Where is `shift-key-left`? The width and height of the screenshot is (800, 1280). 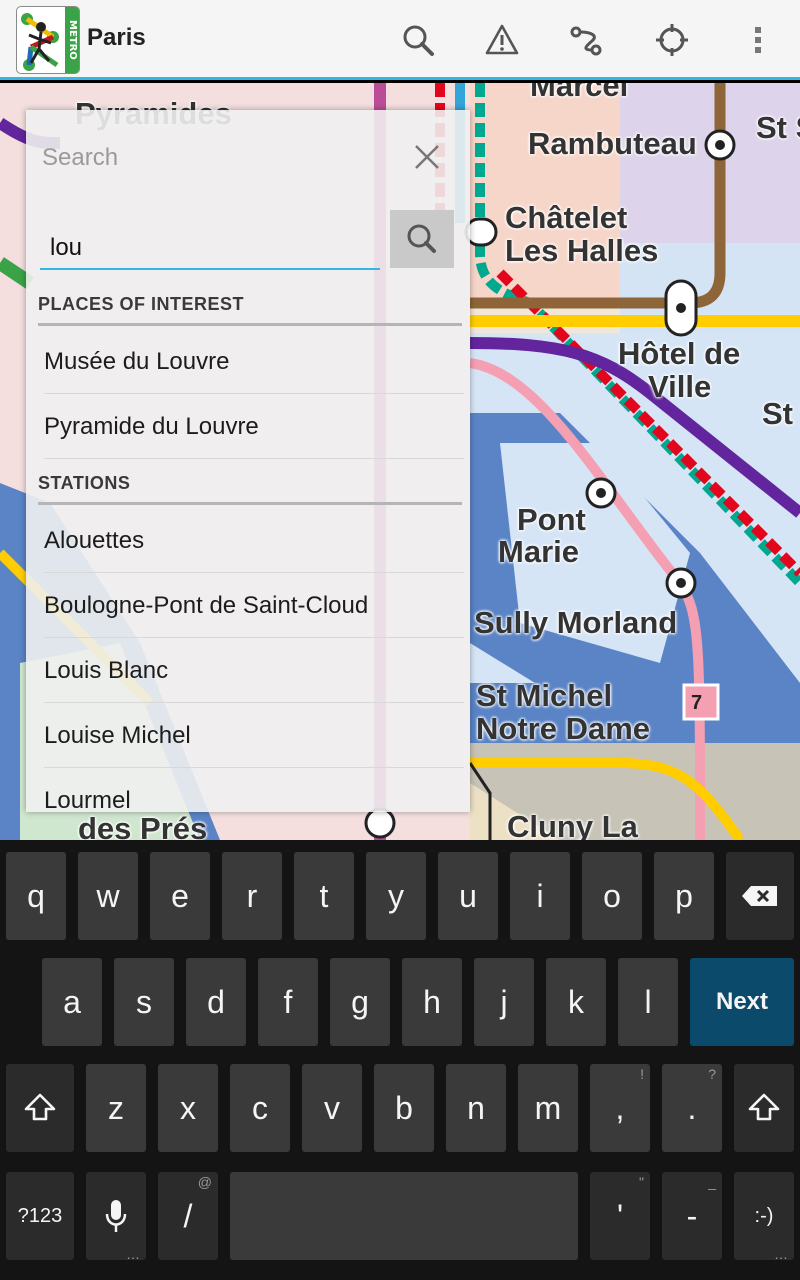
shift-key-left is located at coordinates (40, 1108).